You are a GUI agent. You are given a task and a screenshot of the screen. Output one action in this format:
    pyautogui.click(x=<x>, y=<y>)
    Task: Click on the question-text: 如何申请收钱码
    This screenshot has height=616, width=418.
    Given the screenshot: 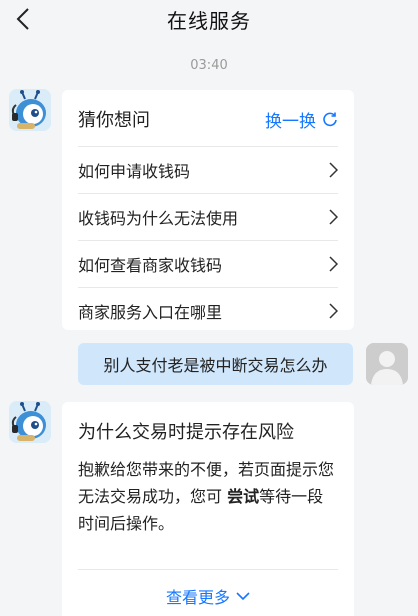 What is the action you would take?
    pyautogui.click(x=134, y=171)
    